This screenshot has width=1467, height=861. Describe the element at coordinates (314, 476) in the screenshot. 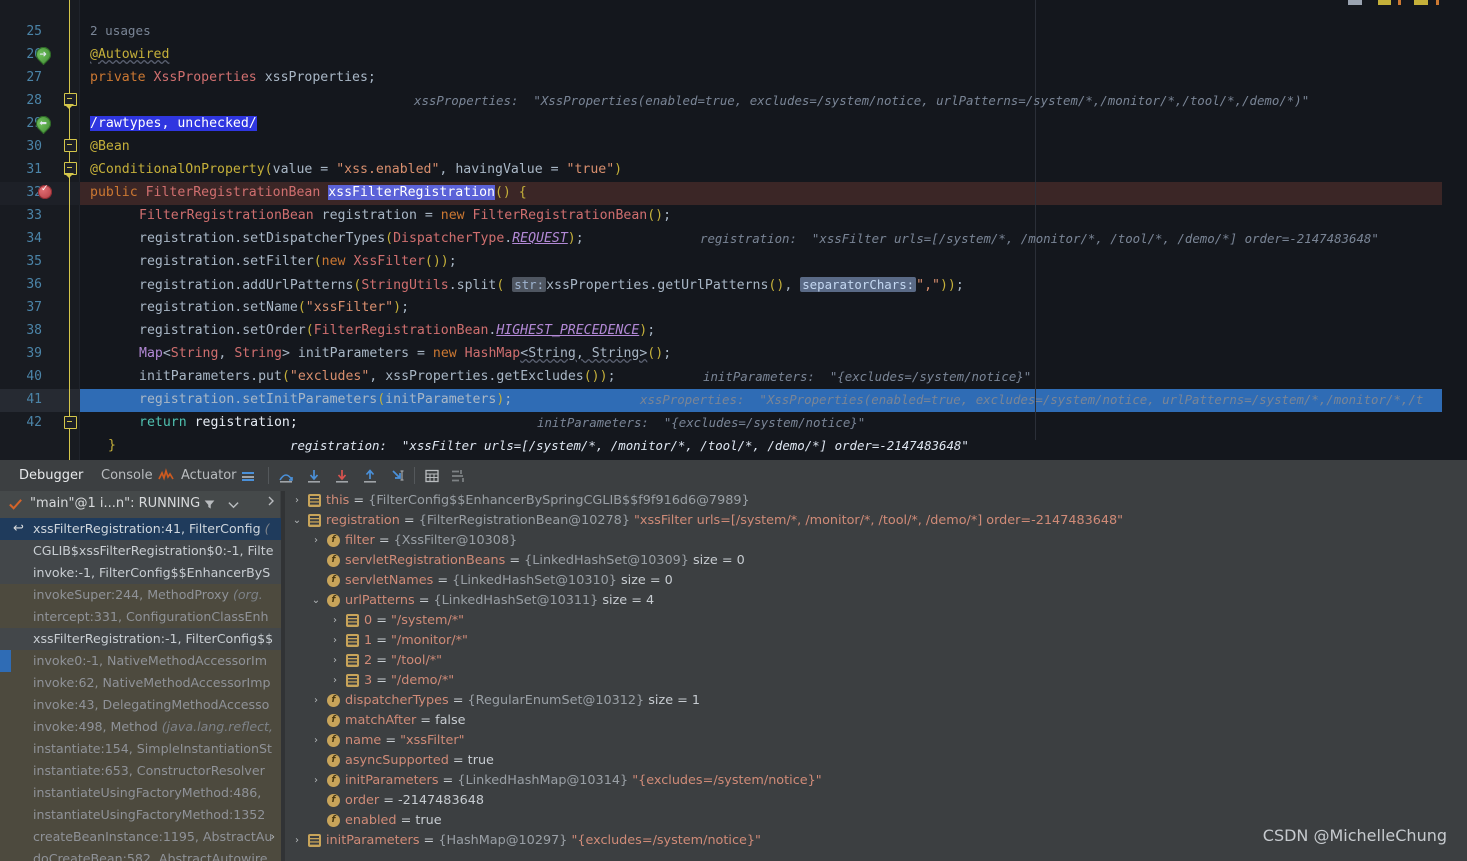

I see `step-into-icon` at that location.